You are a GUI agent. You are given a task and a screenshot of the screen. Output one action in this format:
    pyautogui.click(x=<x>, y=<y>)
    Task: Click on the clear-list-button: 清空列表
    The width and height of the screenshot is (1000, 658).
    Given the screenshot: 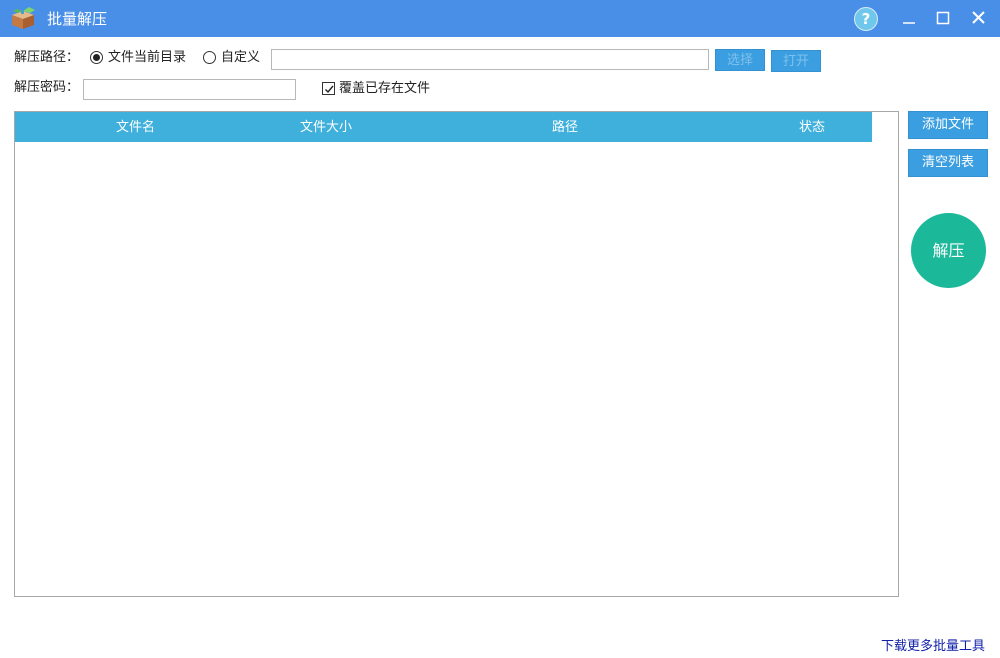 What is the action you would take?
    pyautogui.click(x=948, y=163)
    